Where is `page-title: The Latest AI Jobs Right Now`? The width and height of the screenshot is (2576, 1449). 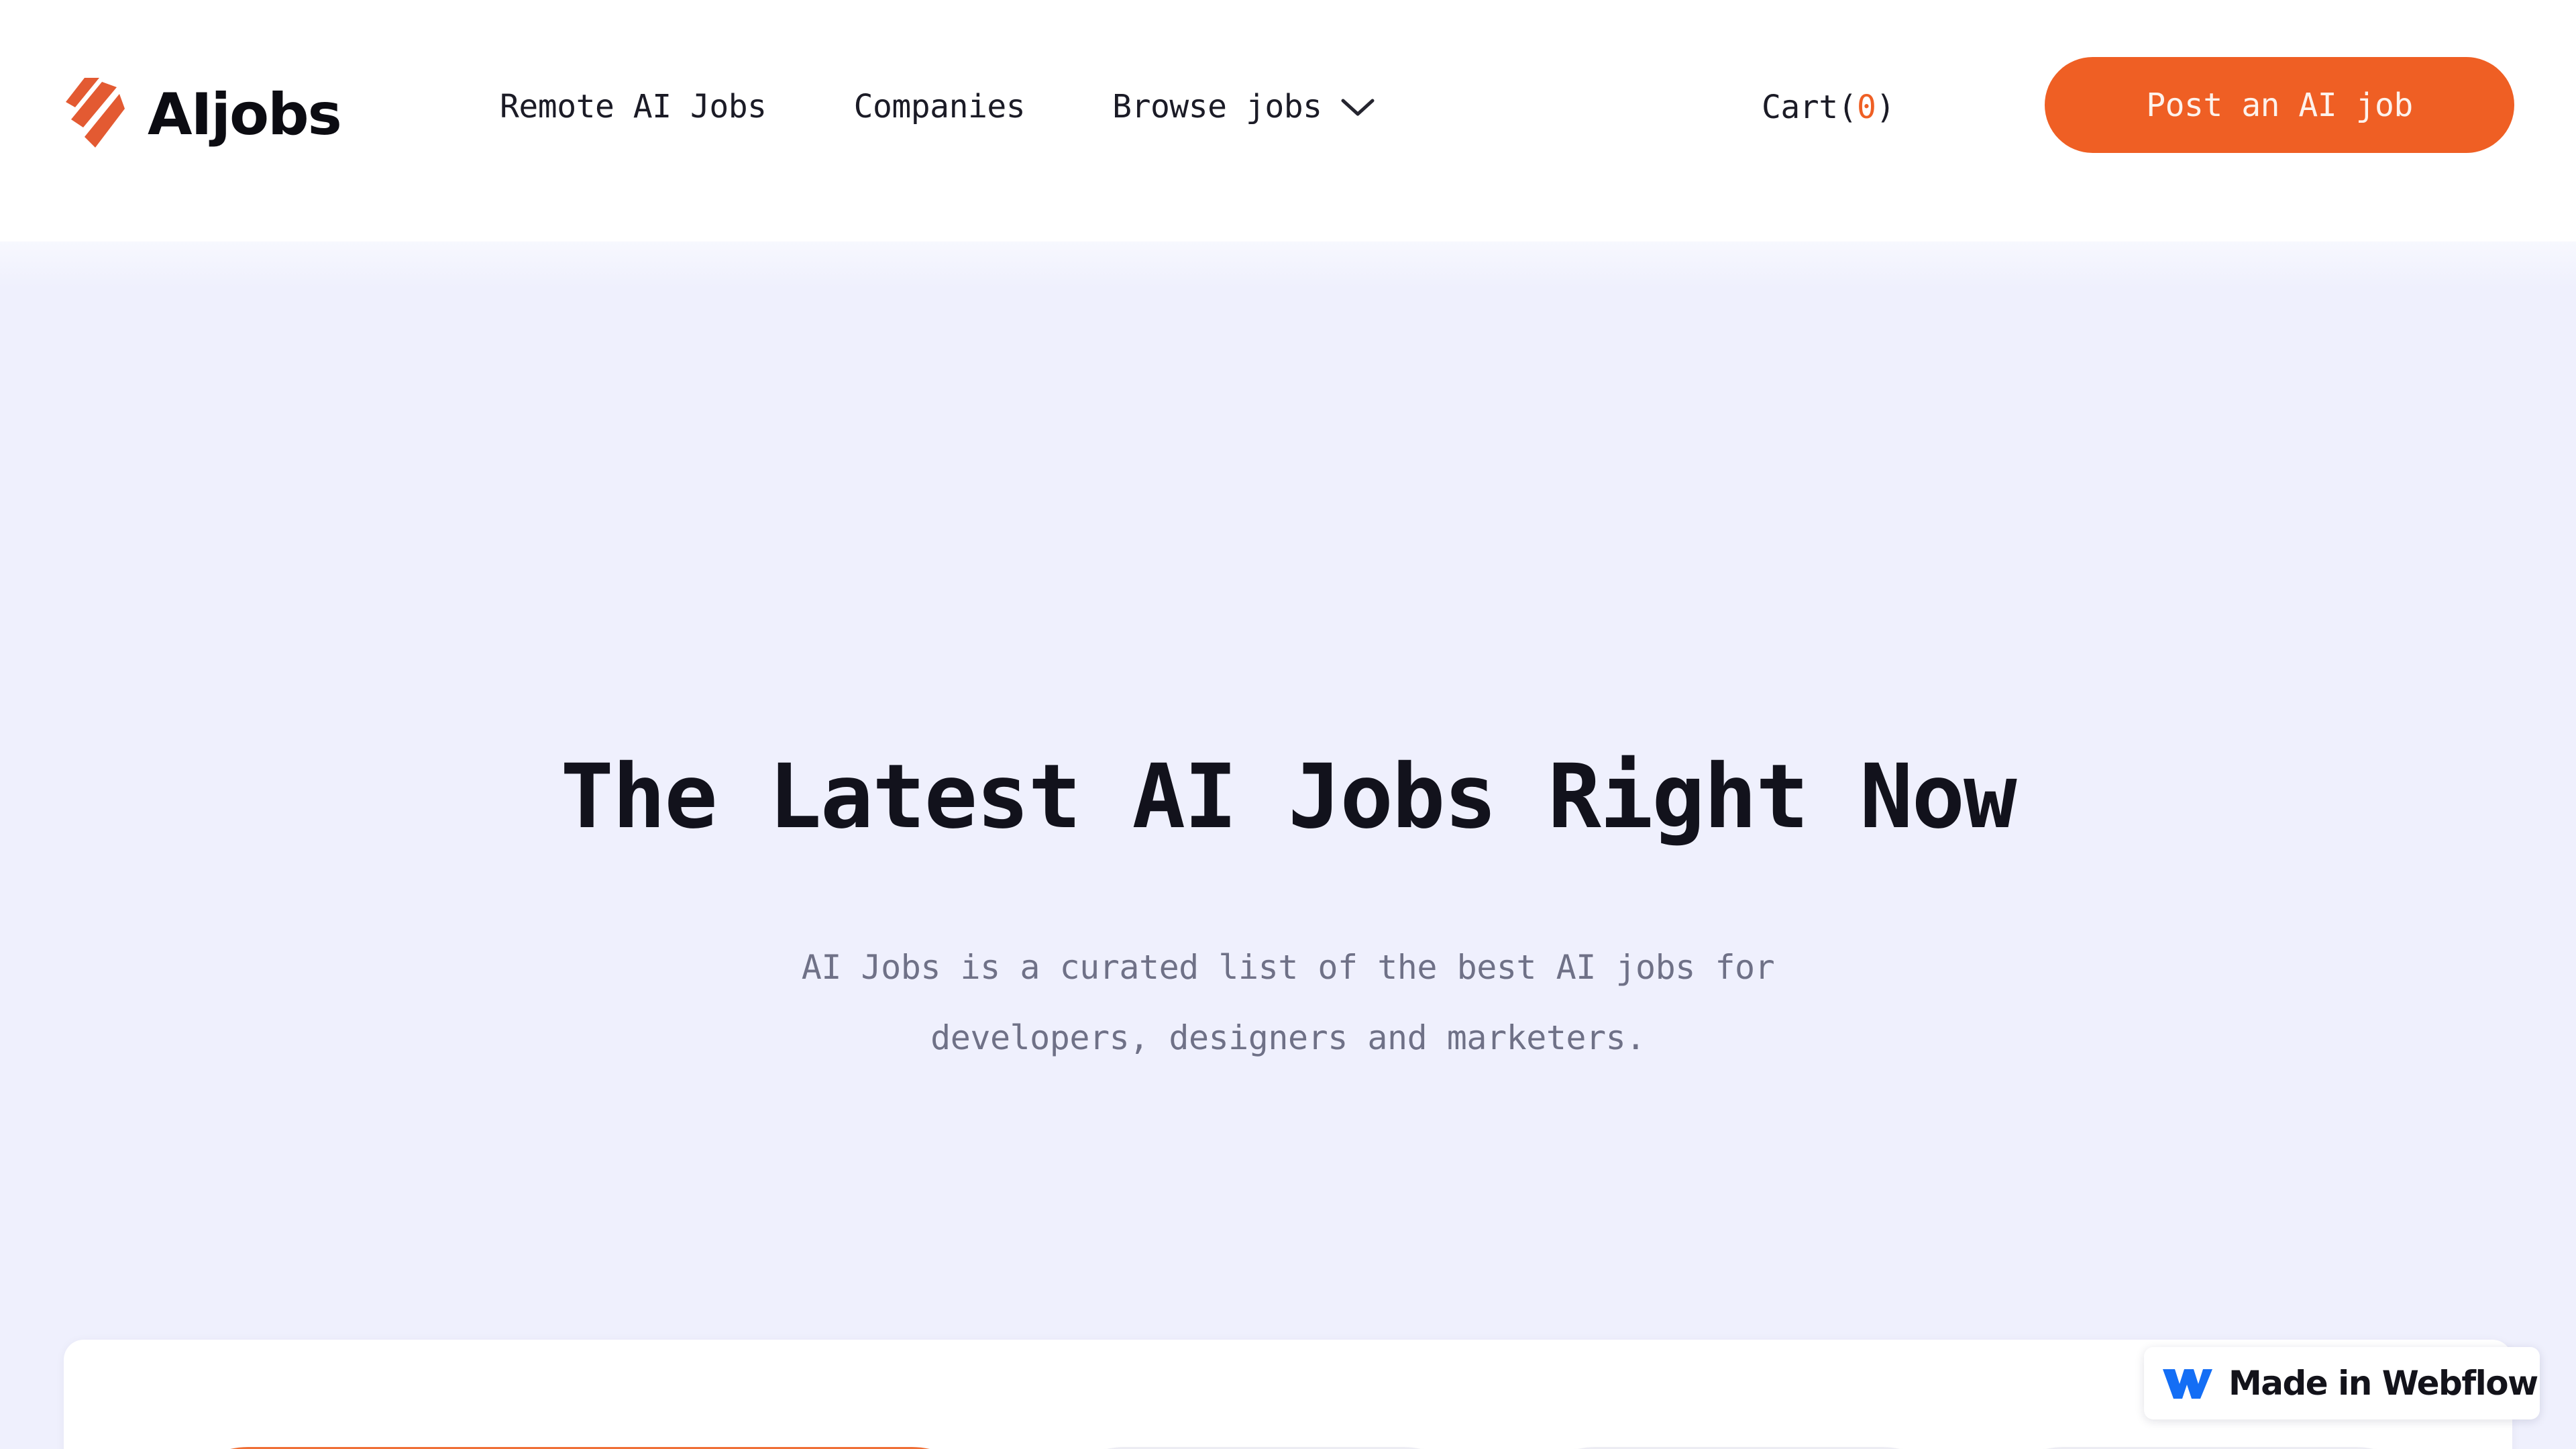 page-title: The Latest AI Jobs Right Now is located at coordinates (1288, 797).